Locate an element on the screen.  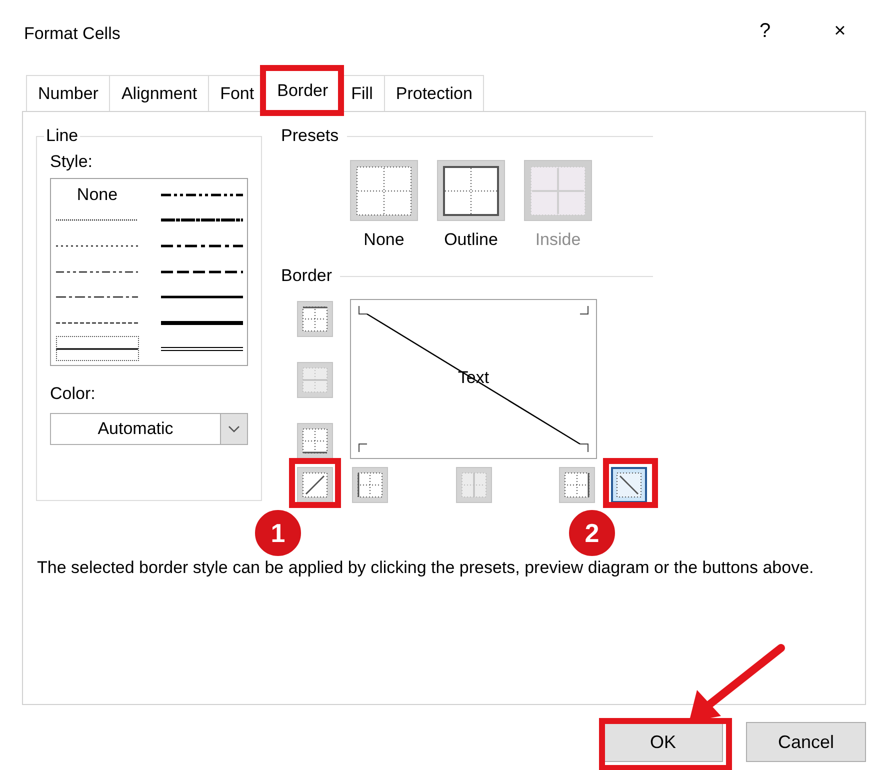
description-text: The selected border style can be applied by clicking the presets, preview diagram or the buttons above. is located at coordinates (426, 567).